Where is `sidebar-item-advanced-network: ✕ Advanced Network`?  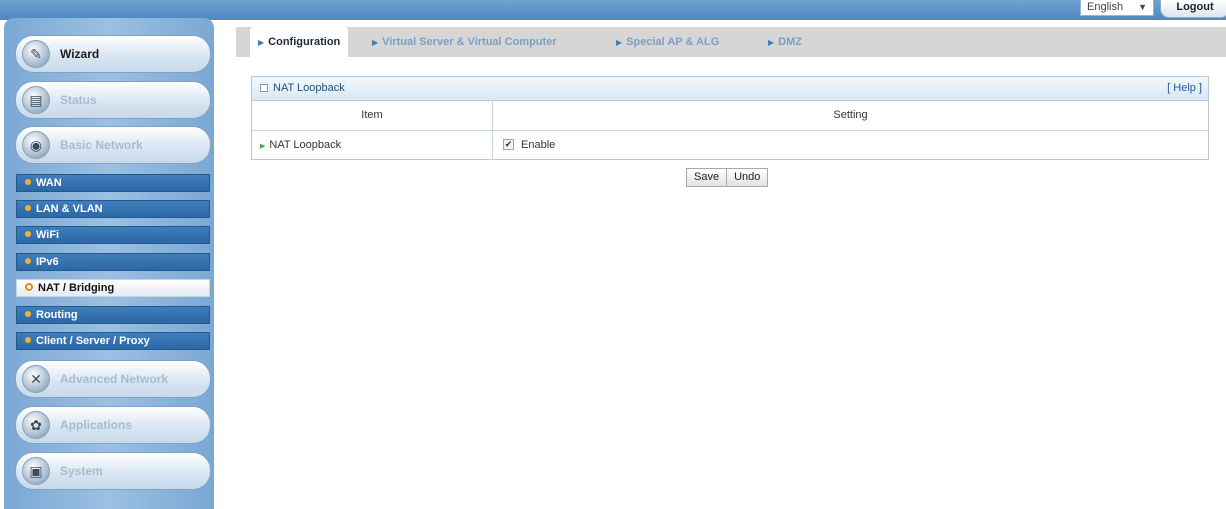
sidebar-item-advanced-network: ✕ Advanced Network is located at coordinates (113, 379).